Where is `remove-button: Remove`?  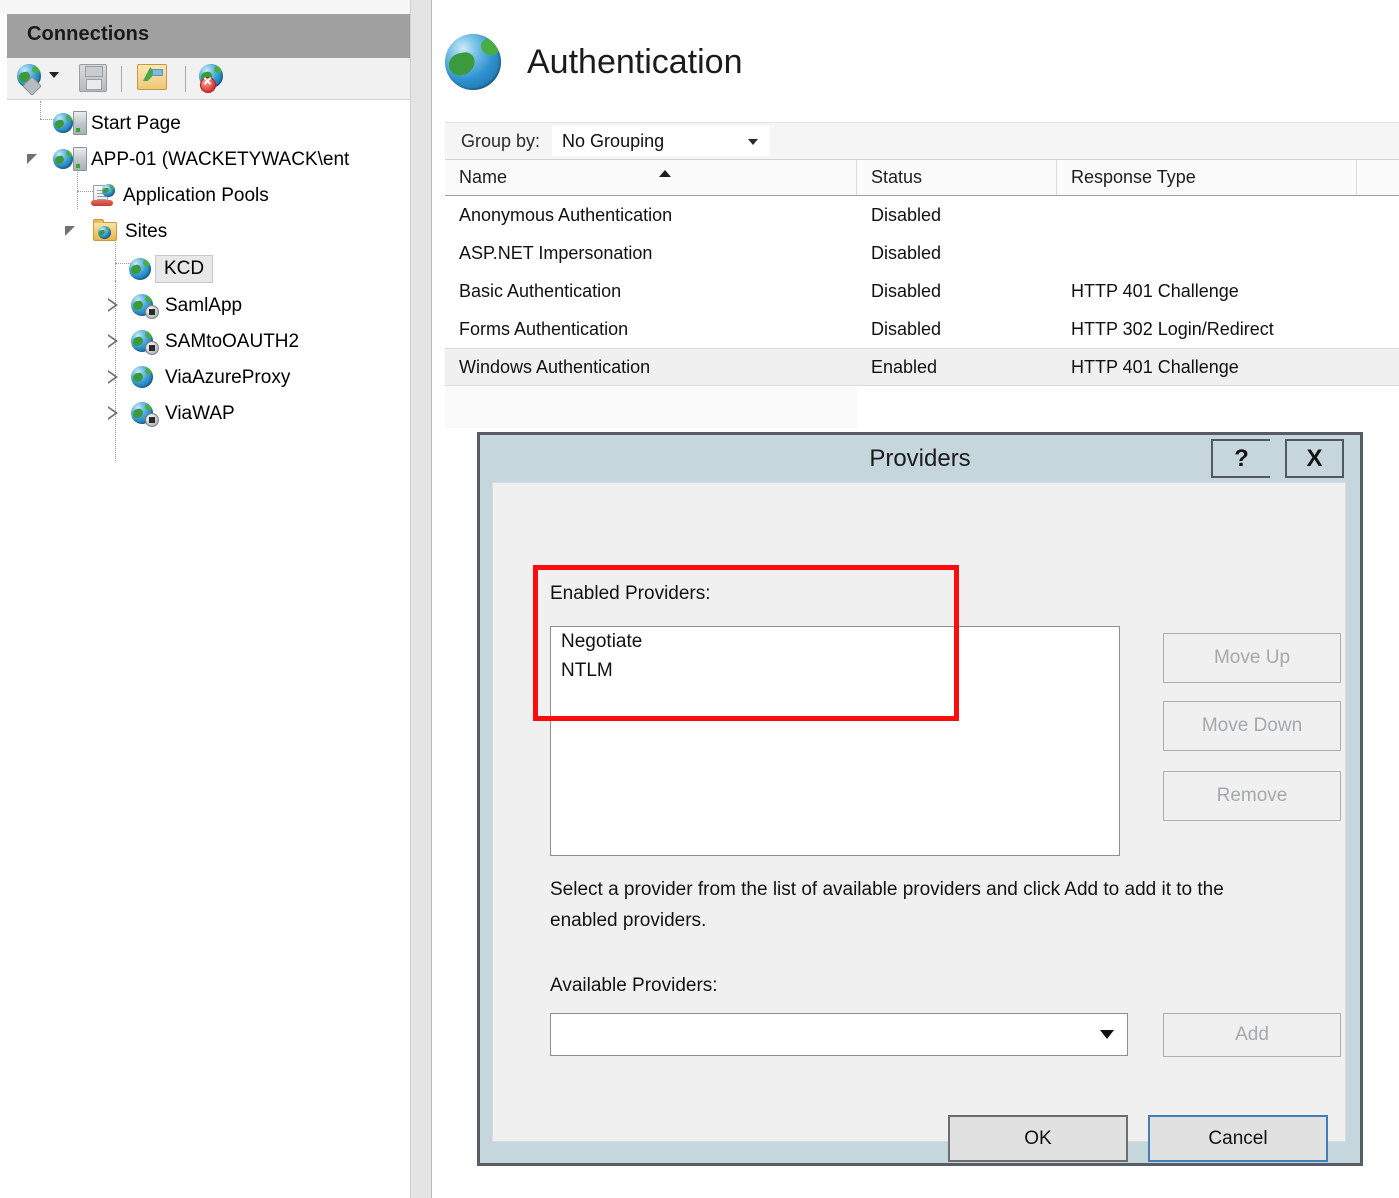 remove-button: Remove is located at coordinates (1252, 796).